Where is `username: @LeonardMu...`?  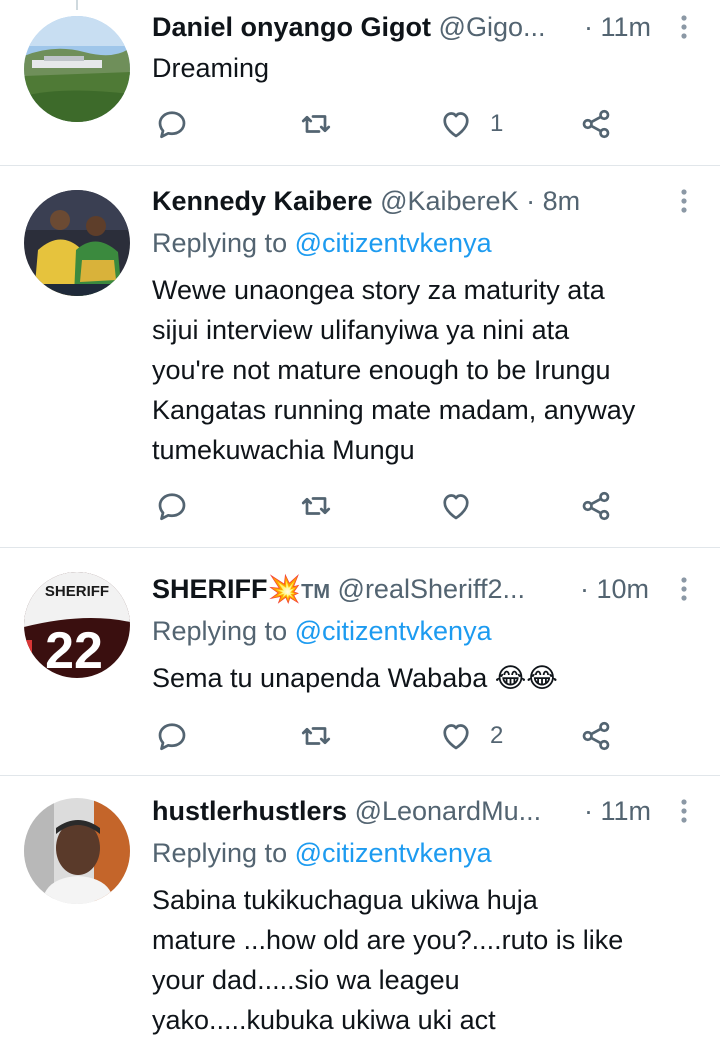 username: @LeonardMu... is located at coordinates (448, 811).